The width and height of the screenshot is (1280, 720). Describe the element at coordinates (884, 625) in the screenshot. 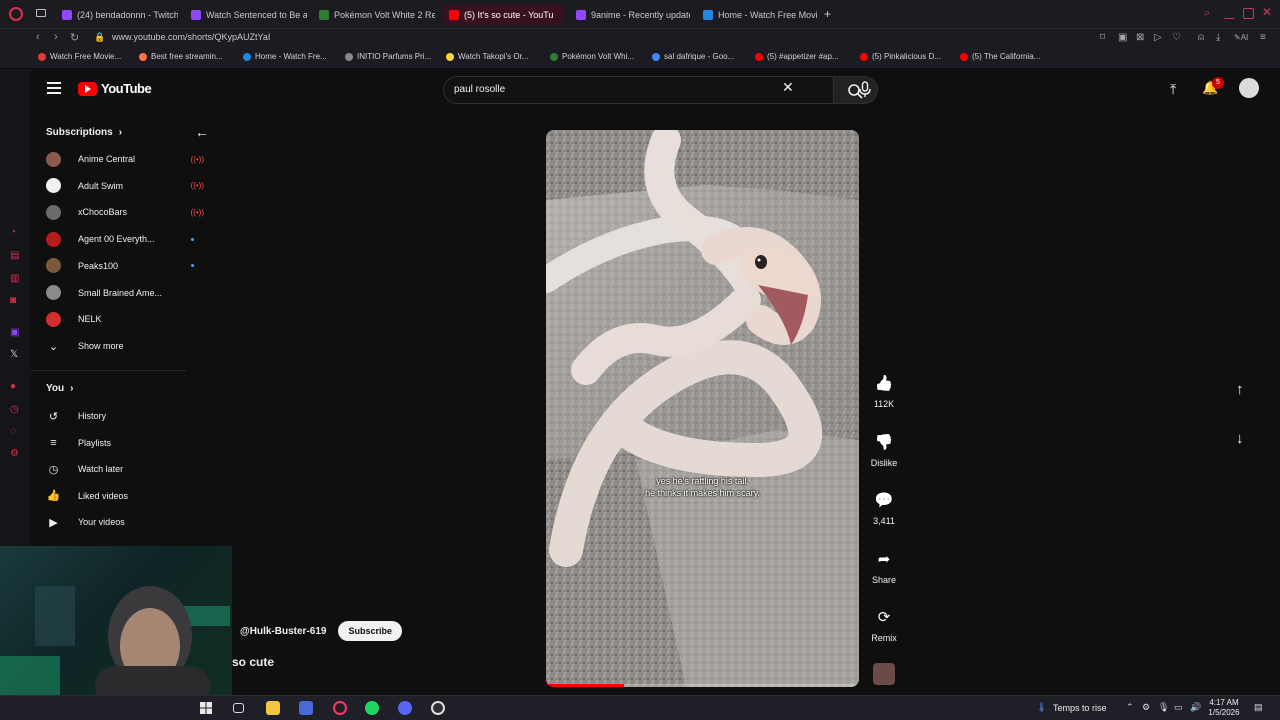

I see `action-remix: ⟳ Remix` at that location.